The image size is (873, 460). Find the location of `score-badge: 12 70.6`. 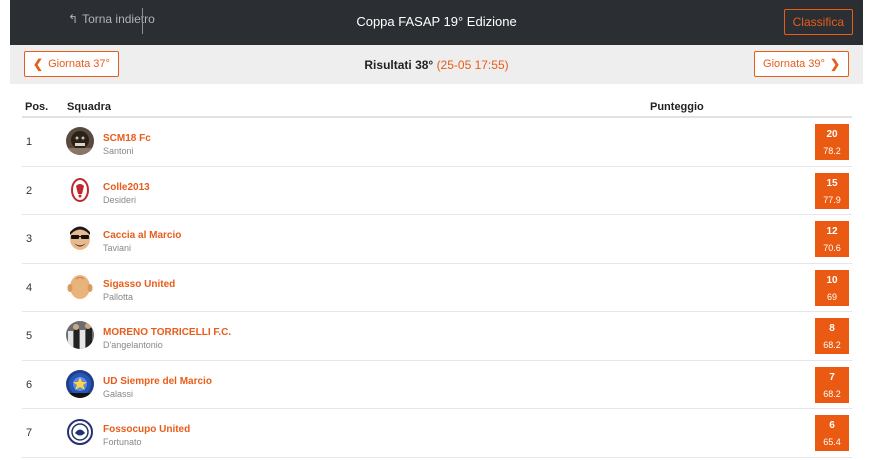

score-badge: 12 70.6 is located at coordinates (832, 239).